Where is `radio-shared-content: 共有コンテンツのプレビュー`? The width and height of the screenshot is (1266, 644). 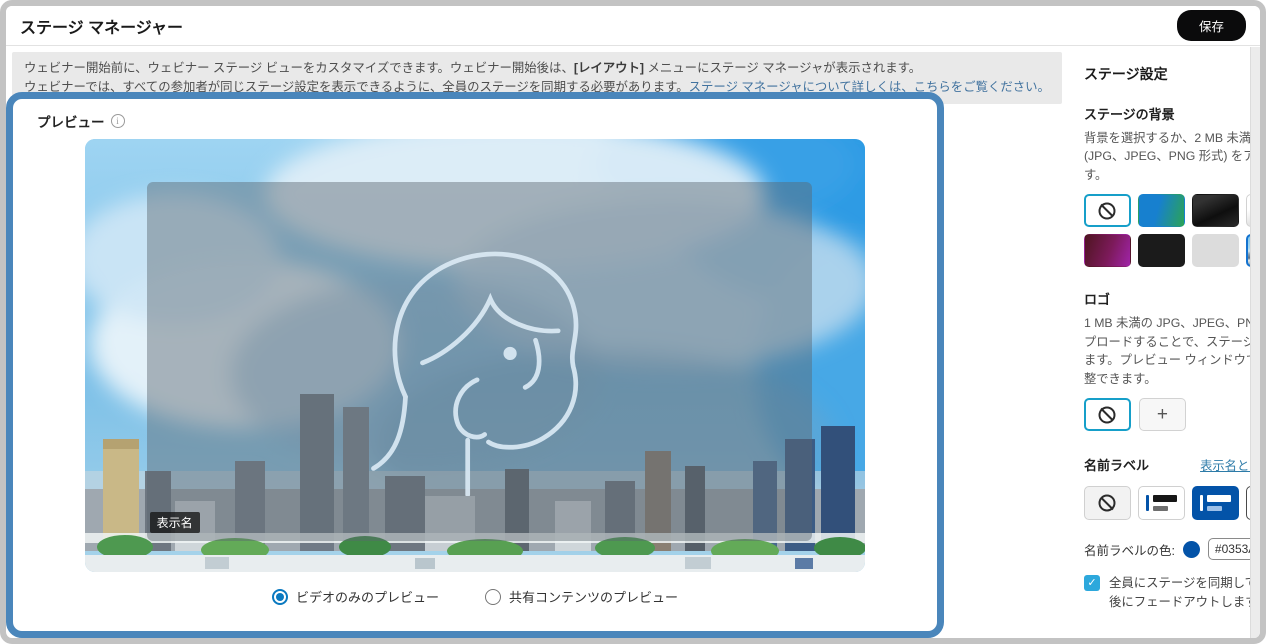 radio-shared-content: 共有コンテンツのプレビュー is located at coordinates (581, 596).